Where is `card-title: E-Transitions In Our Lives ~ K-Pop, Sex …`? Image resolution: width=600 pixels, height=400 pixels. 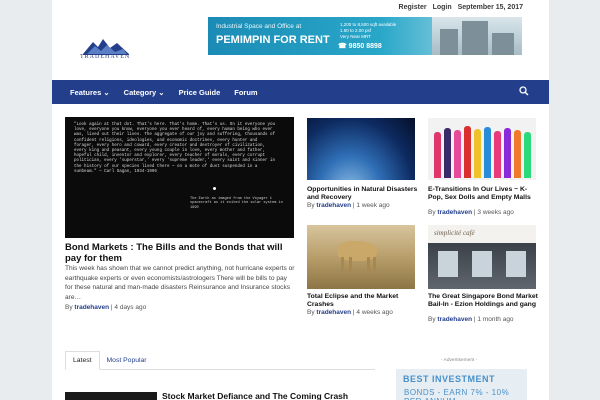 card-title: E-Transitions In Our Lives ~ K-Pop, Sex … is located at coordinates (484, 194).